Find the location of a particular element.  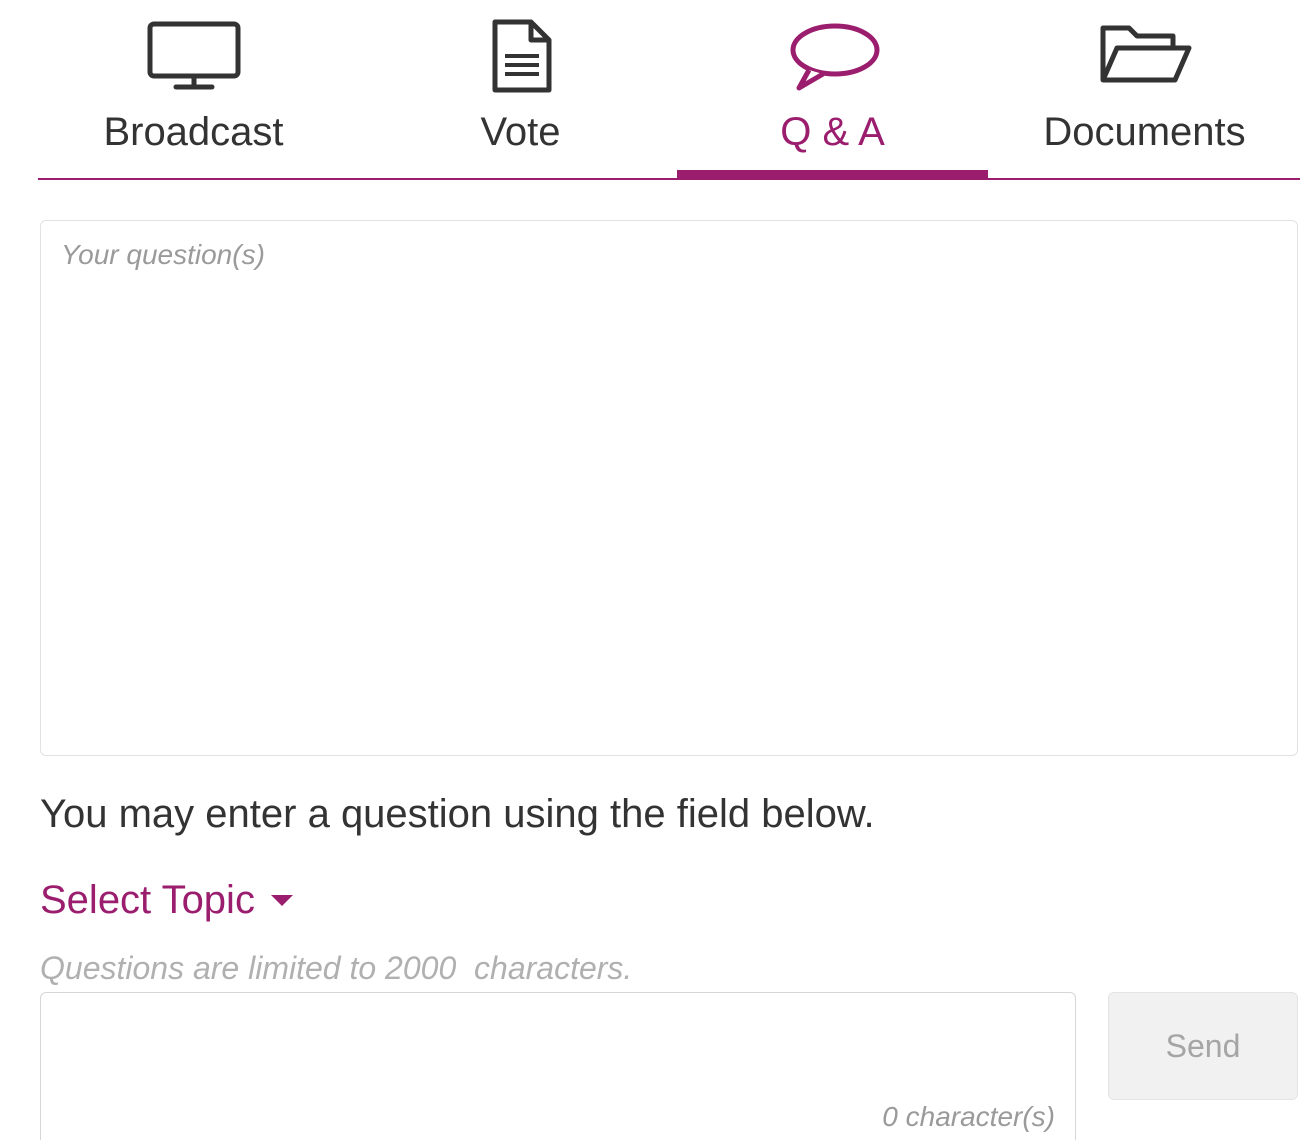

send-button: Send is located at coordinates (1203, 1046).